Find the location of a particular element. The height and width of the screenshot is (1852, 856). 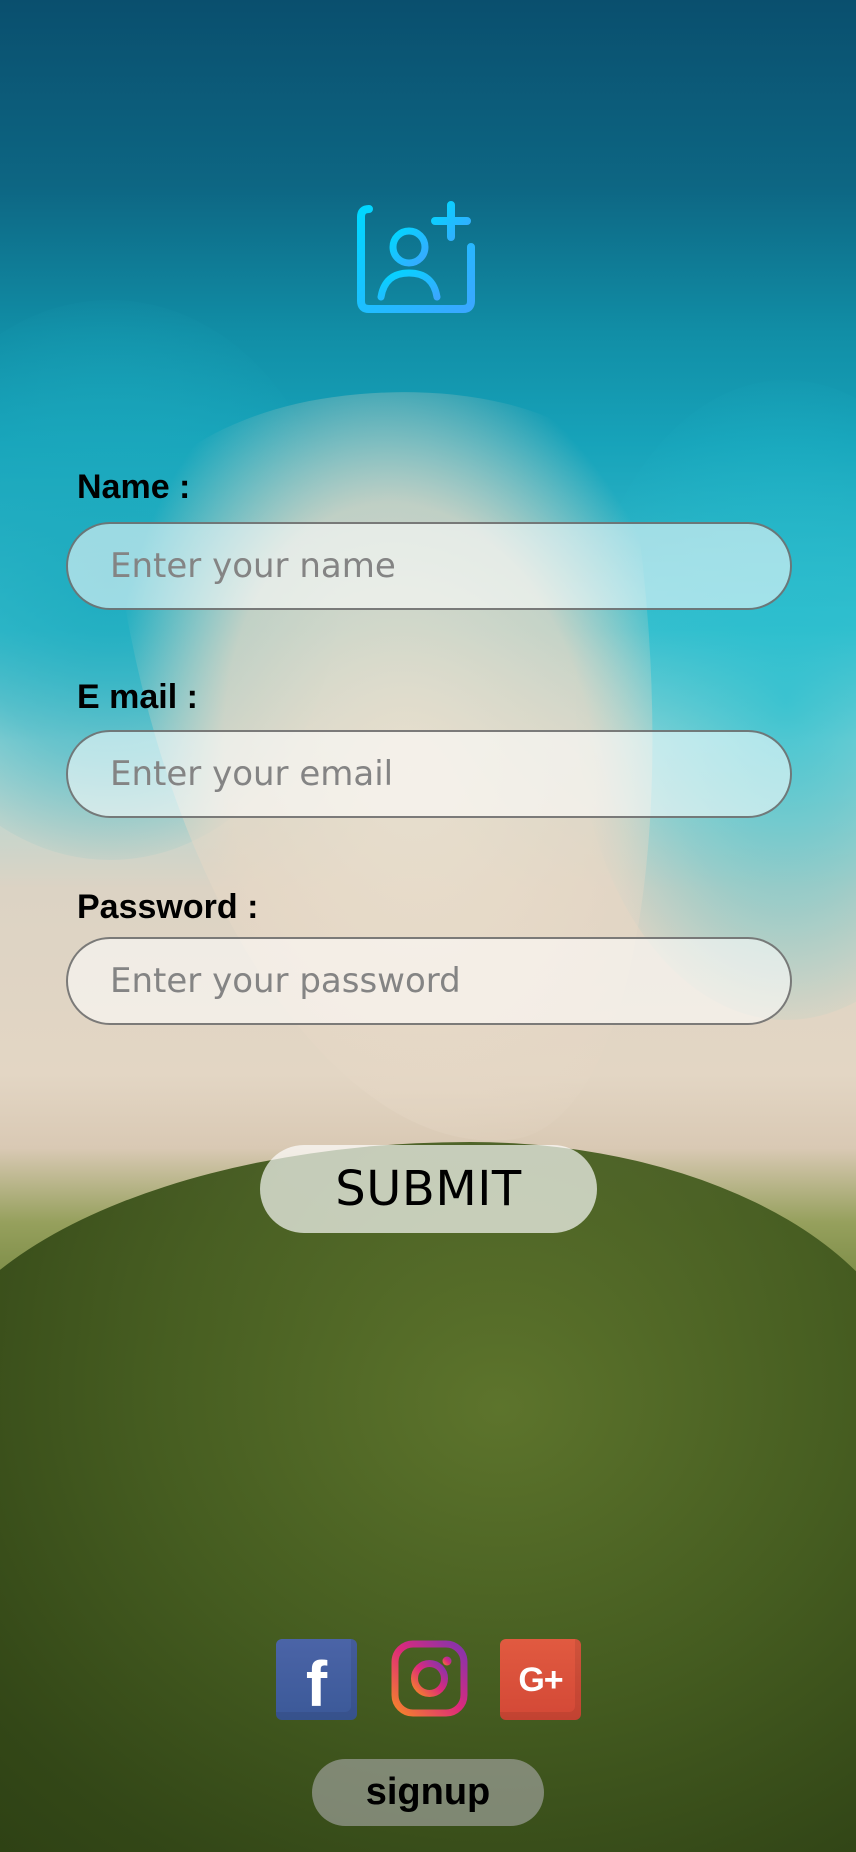

google-plus-login-button: G+ is located at coordinates (540, 1679).